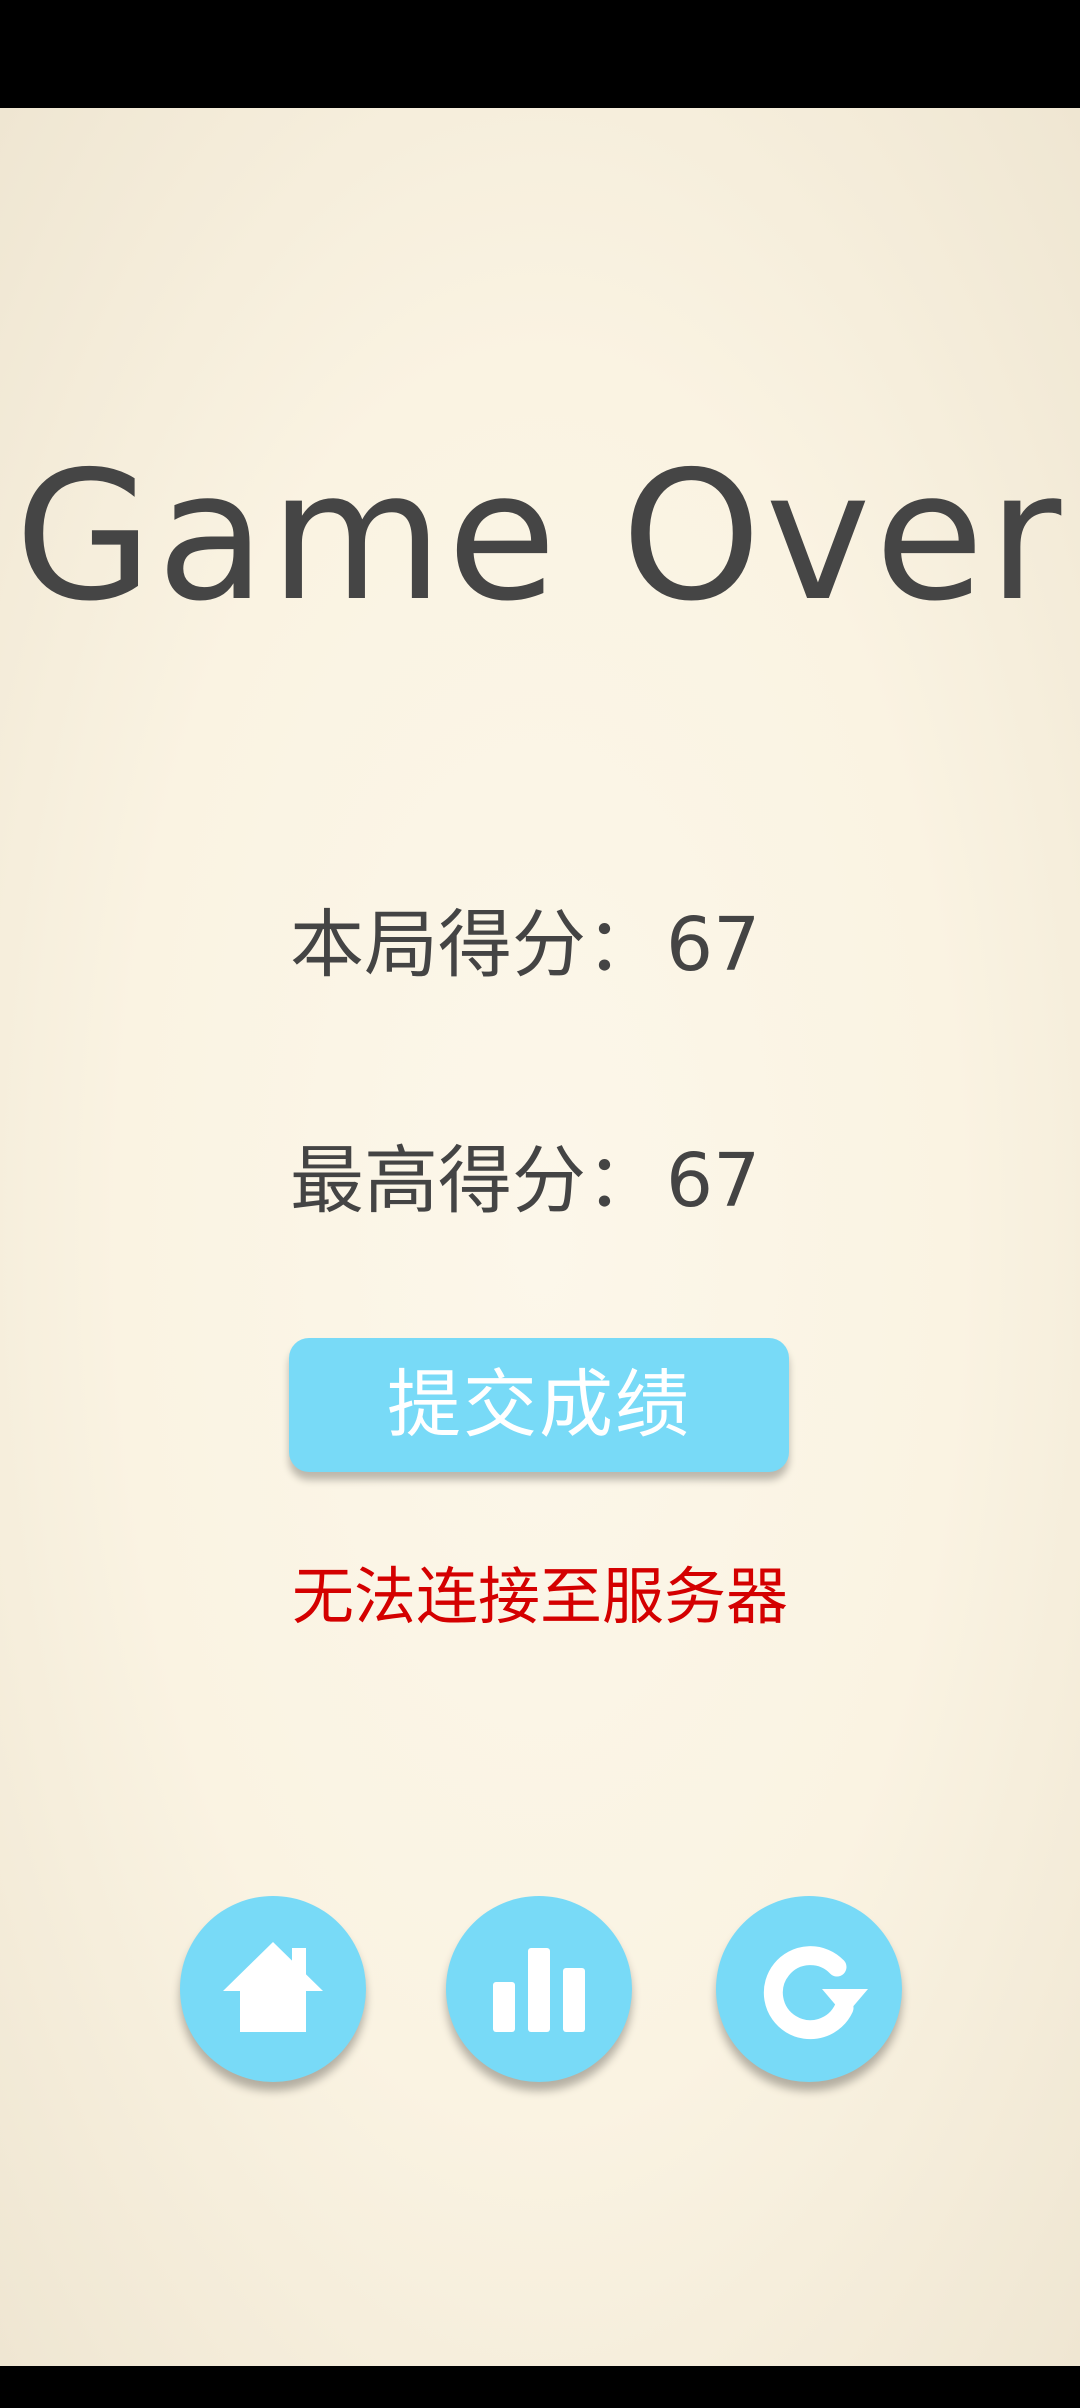  I want to click on home-button, so click(273, 1989).